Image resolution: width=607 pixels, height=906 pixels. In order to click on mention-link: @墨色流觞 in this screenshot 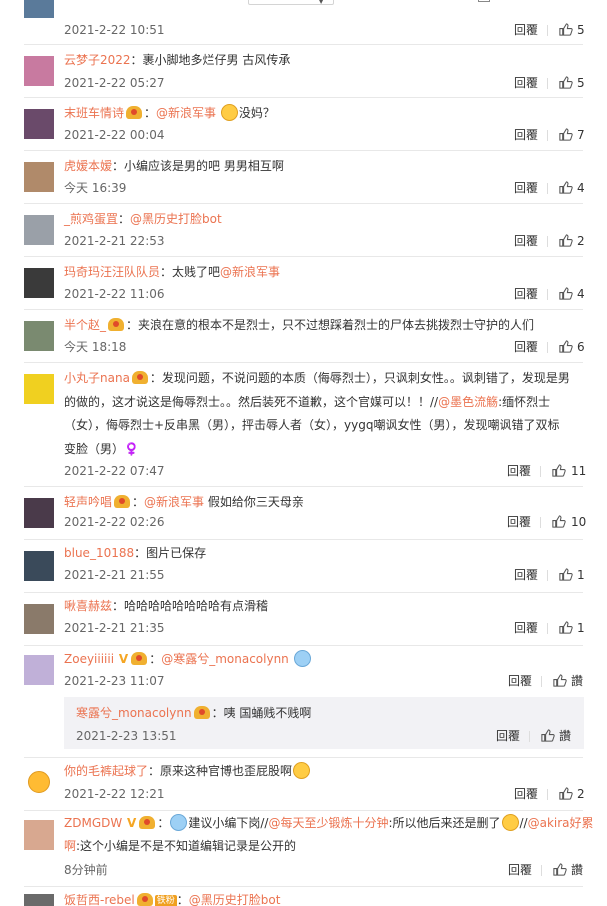, I will do `click(468, 402)`.